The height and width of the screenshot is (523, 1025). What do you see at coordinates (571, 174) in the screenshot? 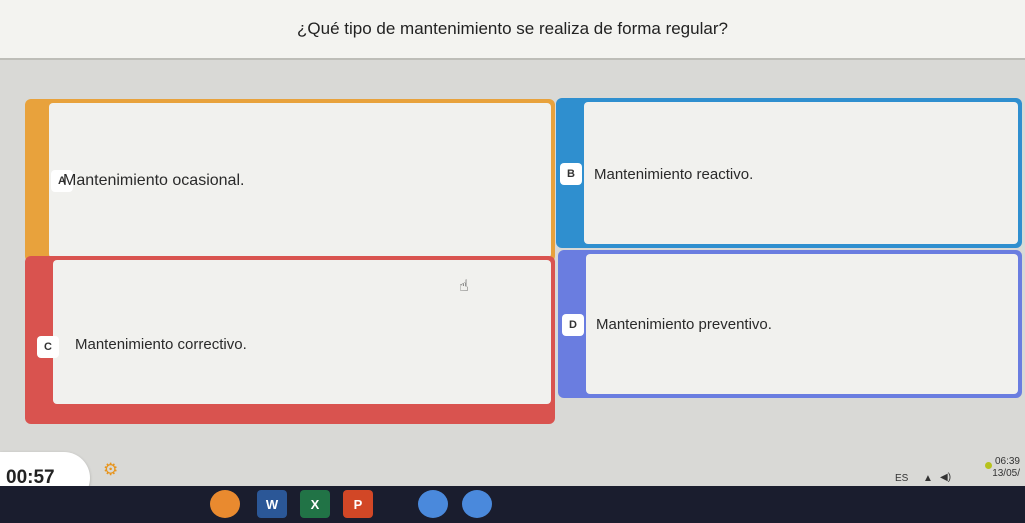
I see `option-letter-b: B` at bounding box center [571, 174].